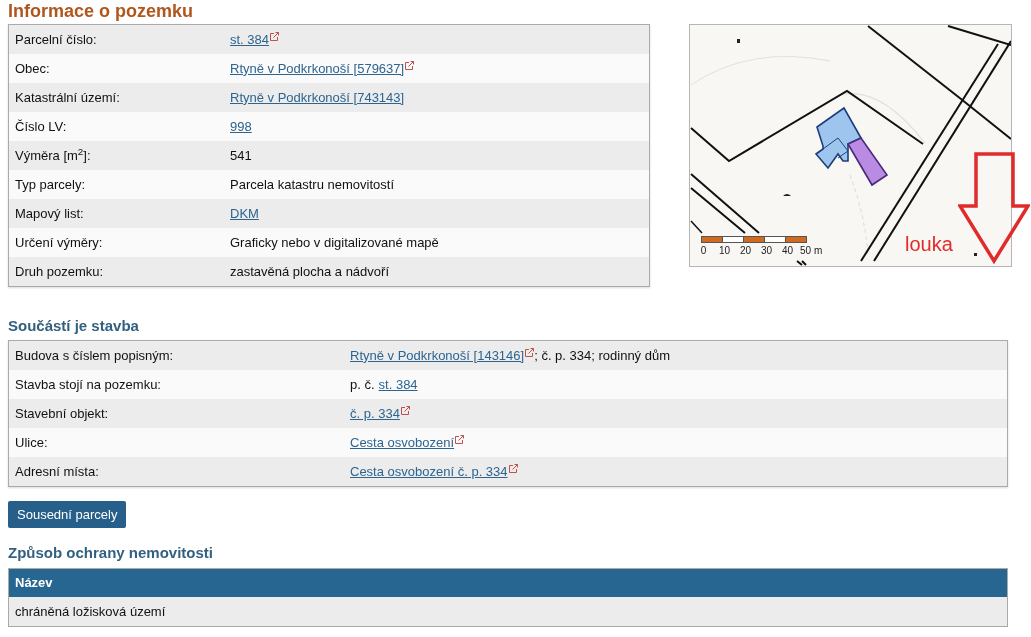  Describe the element at coordinates (59, 271) in the screenshot. I see `field-label: Druh pozemku:` at that location.